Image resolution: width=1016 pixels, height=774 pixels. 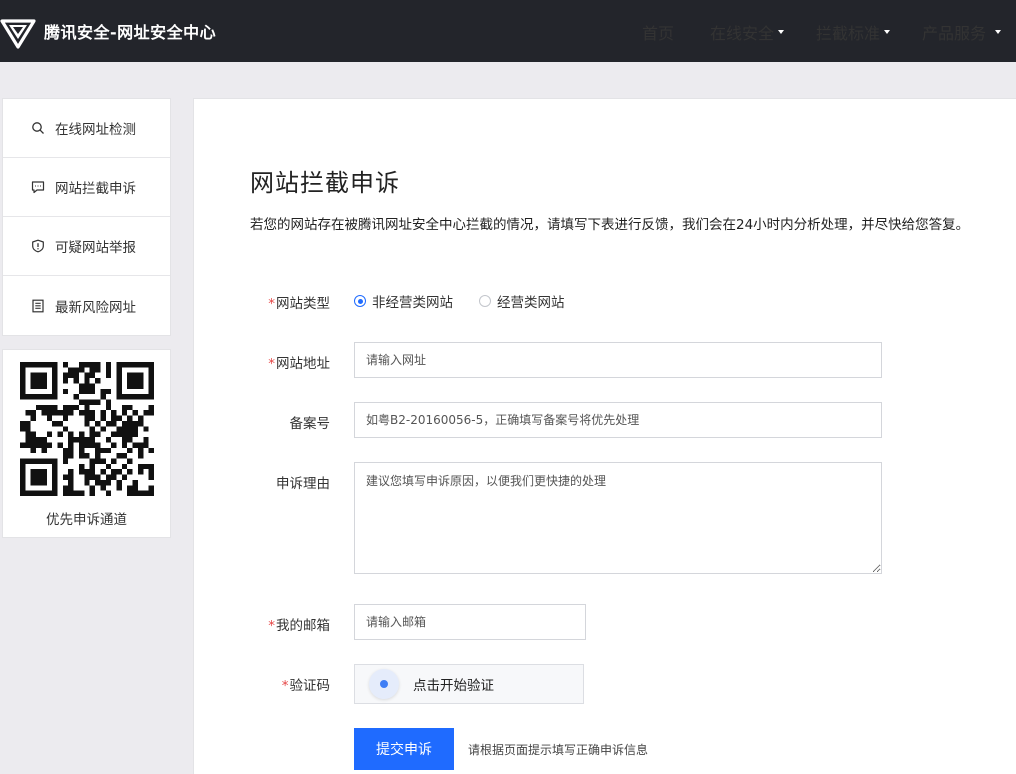 What do you see at coordinates (95, 307) in the screenshot?
I see `sidebar-item-label: 最新风险网址` at bounding box center [95, 307].